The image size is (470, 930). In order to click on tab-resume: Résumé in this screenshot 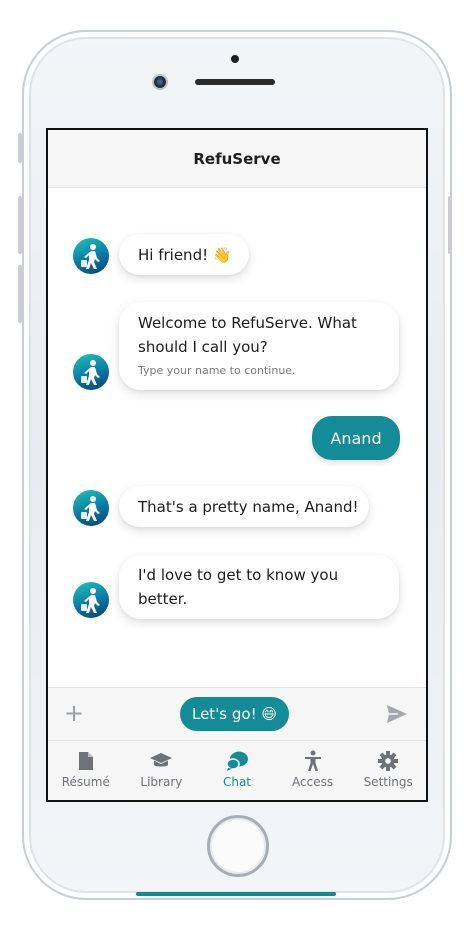, I will do `click(86, 770)`.